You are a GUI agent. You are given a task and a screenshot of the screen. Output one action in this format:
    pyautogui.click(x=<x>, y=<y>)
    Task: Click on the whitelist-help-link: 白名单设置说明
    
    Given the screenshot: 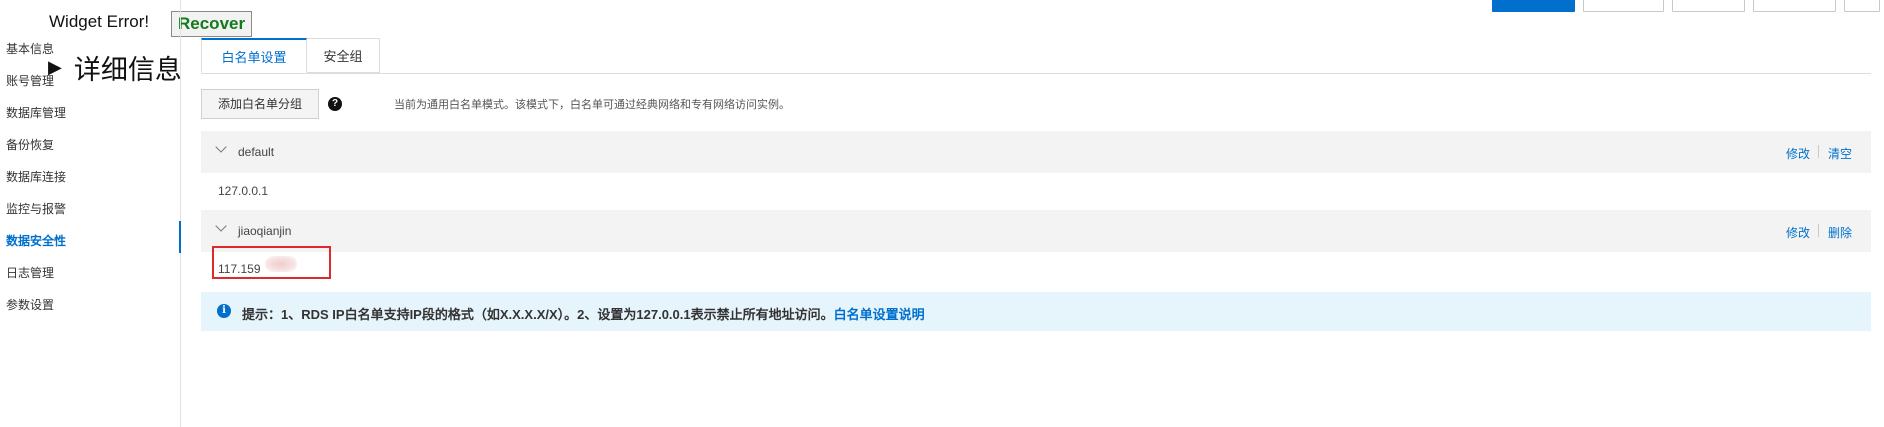 What is the action you would take?
    pyautogui.click(x=879, y=314)
    